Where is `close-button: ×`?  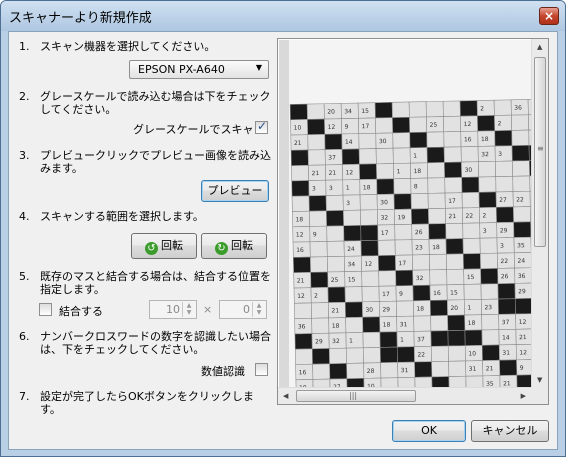 close-button: × is located at coordinates (549, 16).